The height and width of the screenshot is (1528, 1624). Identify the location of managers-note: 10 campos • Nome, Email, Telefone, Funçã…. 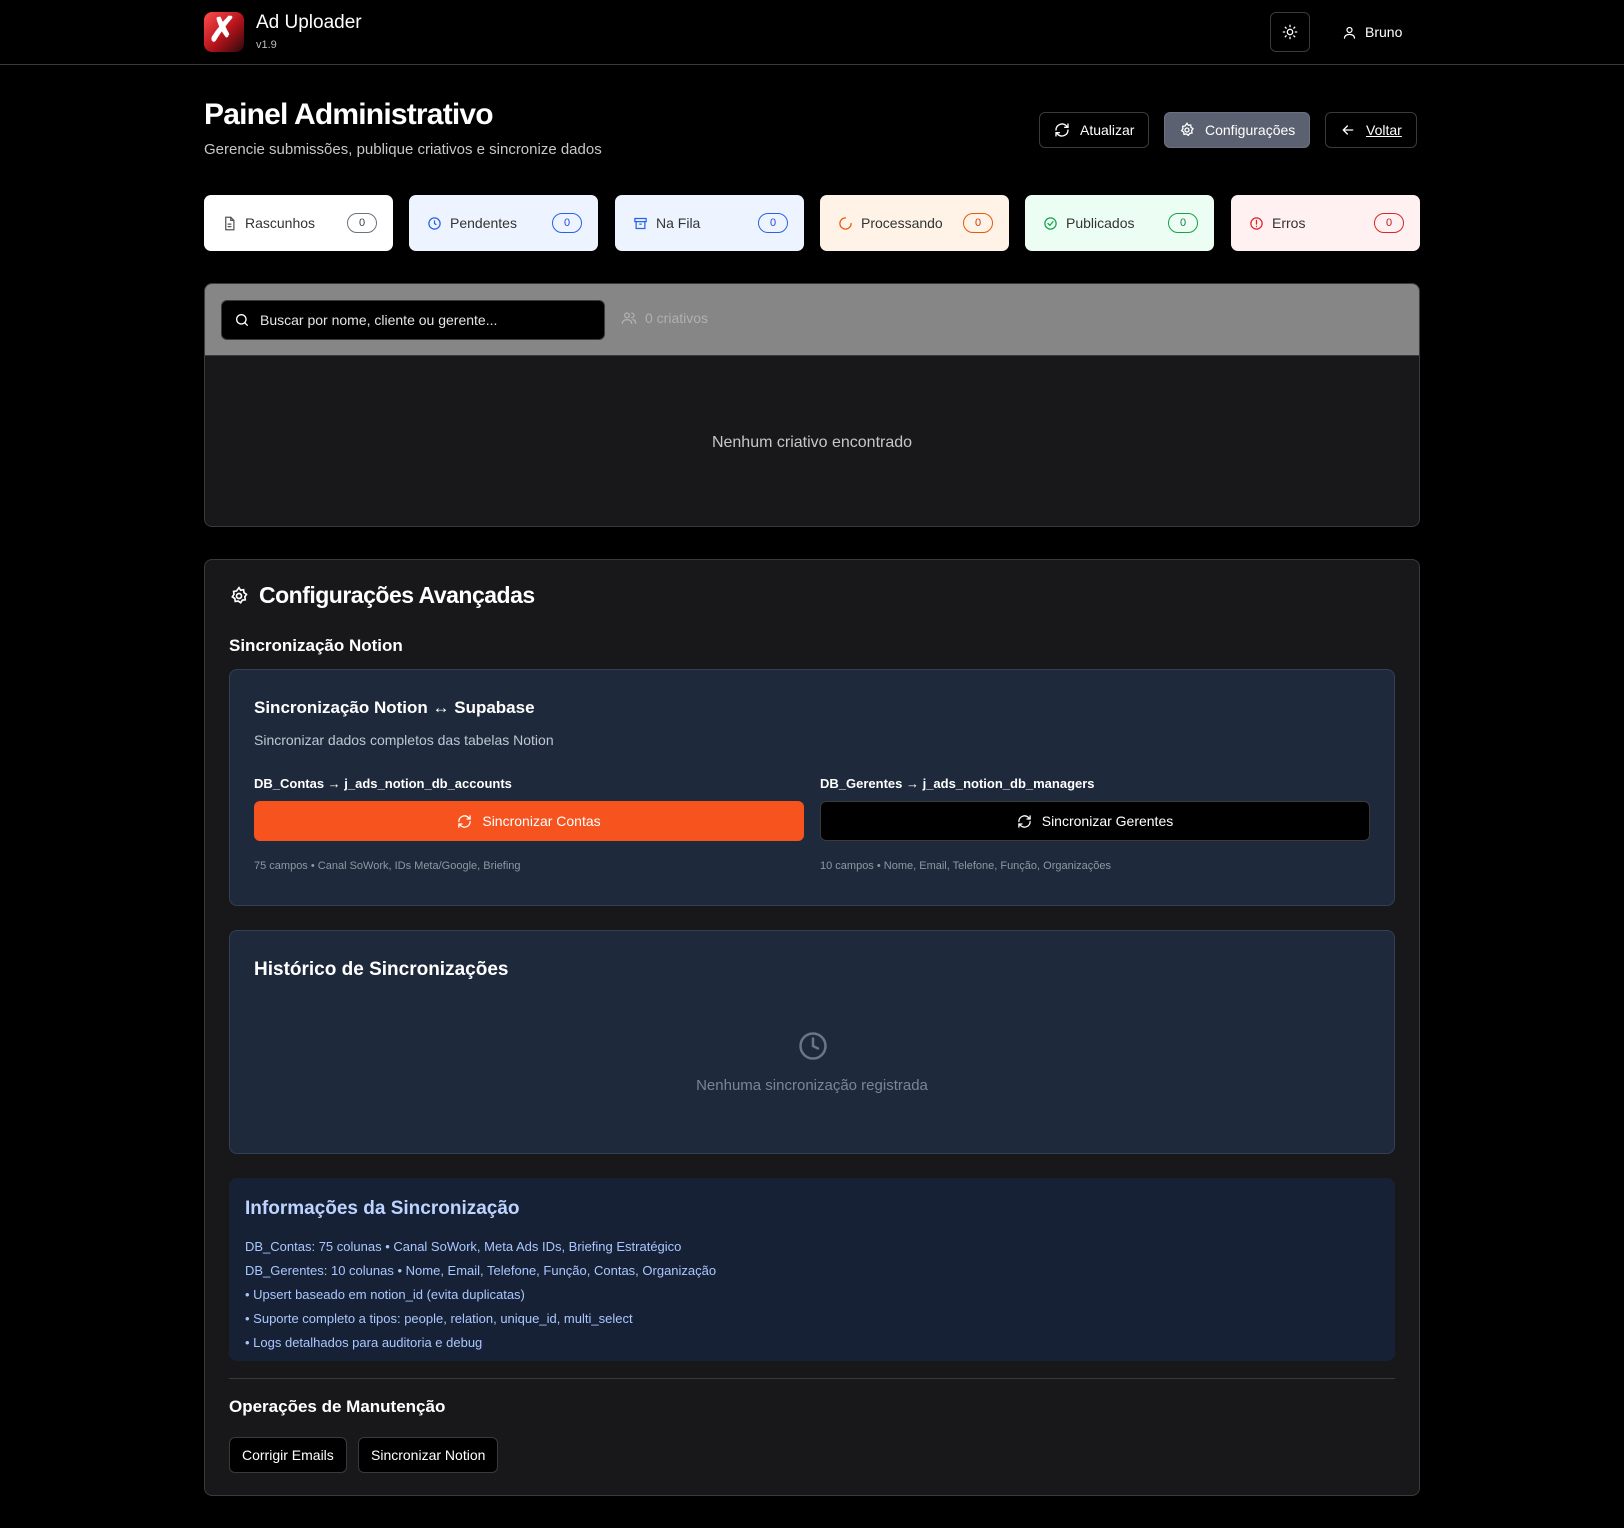
(966, 866).